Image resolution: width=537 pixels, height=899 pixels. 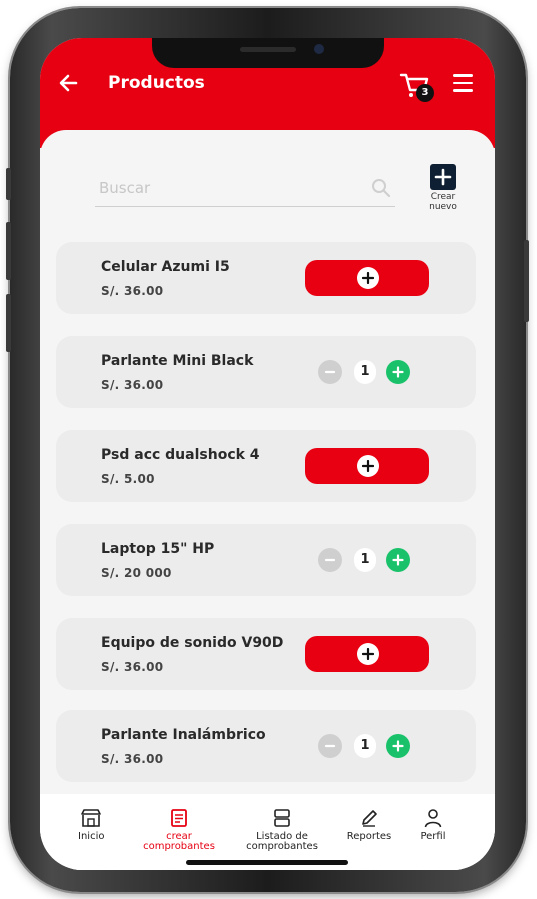 I want to click on nav-item-inicio: Inicio, so click(x=91, y=825).